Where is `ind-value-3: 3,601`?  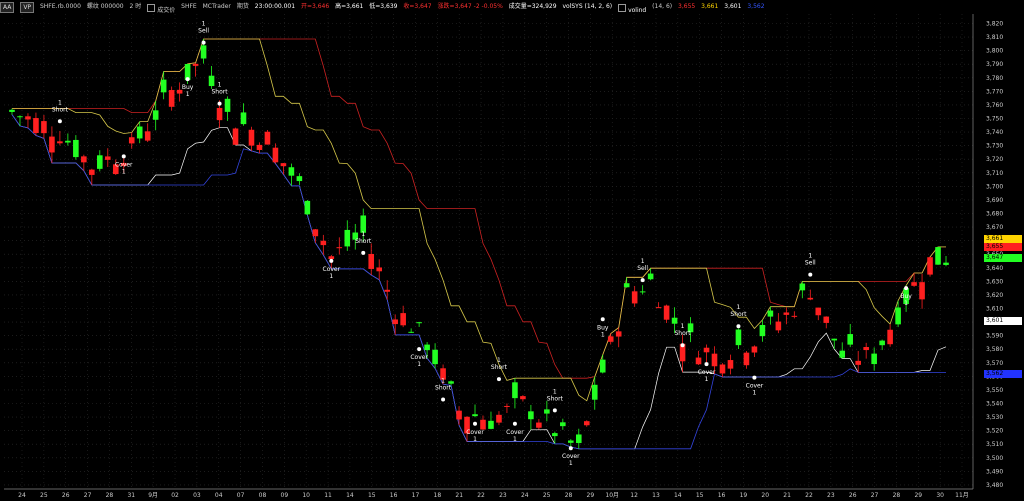 ind-value-3: 3,601 is located at coordinates (733, 6).